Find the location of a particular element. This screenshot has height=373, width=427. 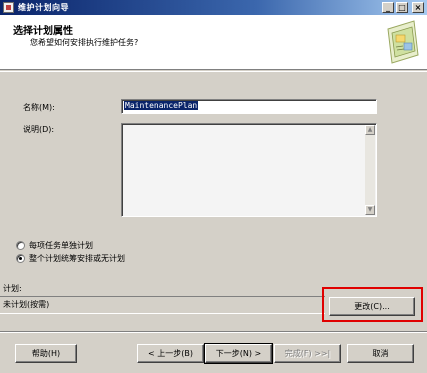

finish-button: 完成(F) >>| is located at coordinates (307, 353).